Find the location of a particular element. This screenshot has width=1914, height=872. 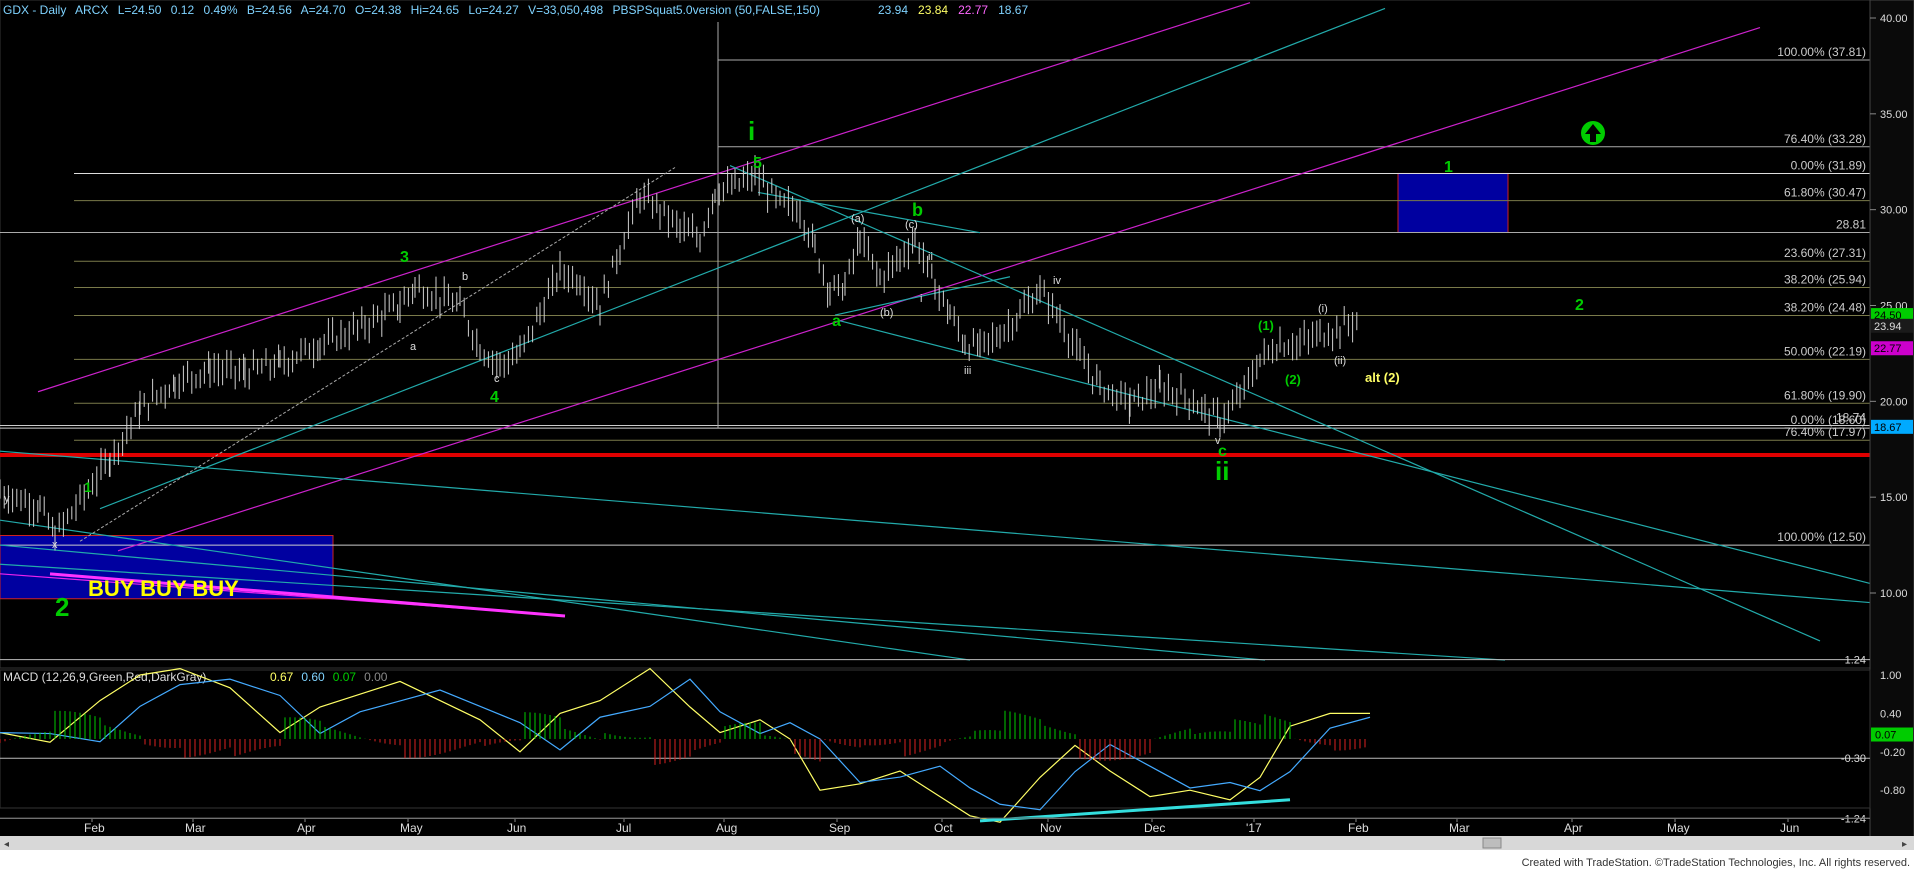

x-tick-label: Nov is located at coordinates (1050, 828).